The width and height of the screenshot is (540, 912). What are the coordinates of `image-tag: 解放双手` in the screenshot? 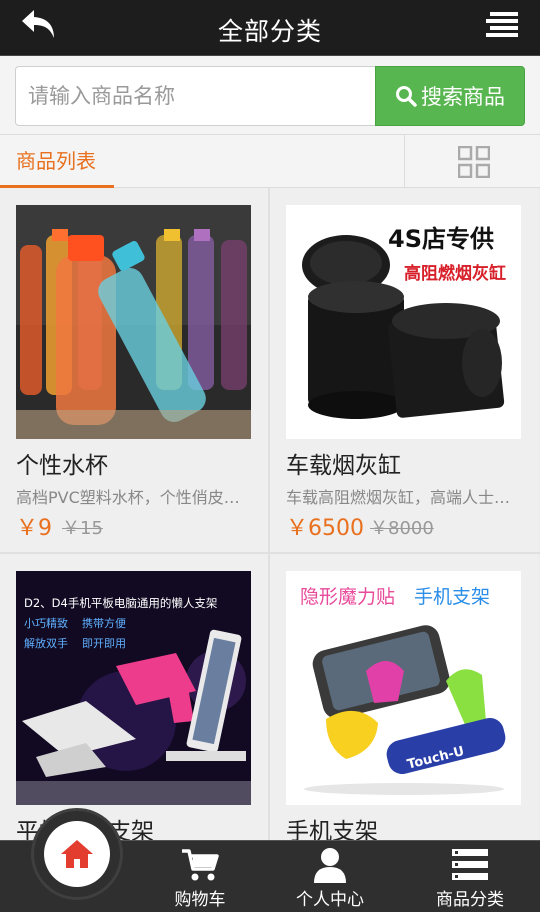 It's located at (46, 643).